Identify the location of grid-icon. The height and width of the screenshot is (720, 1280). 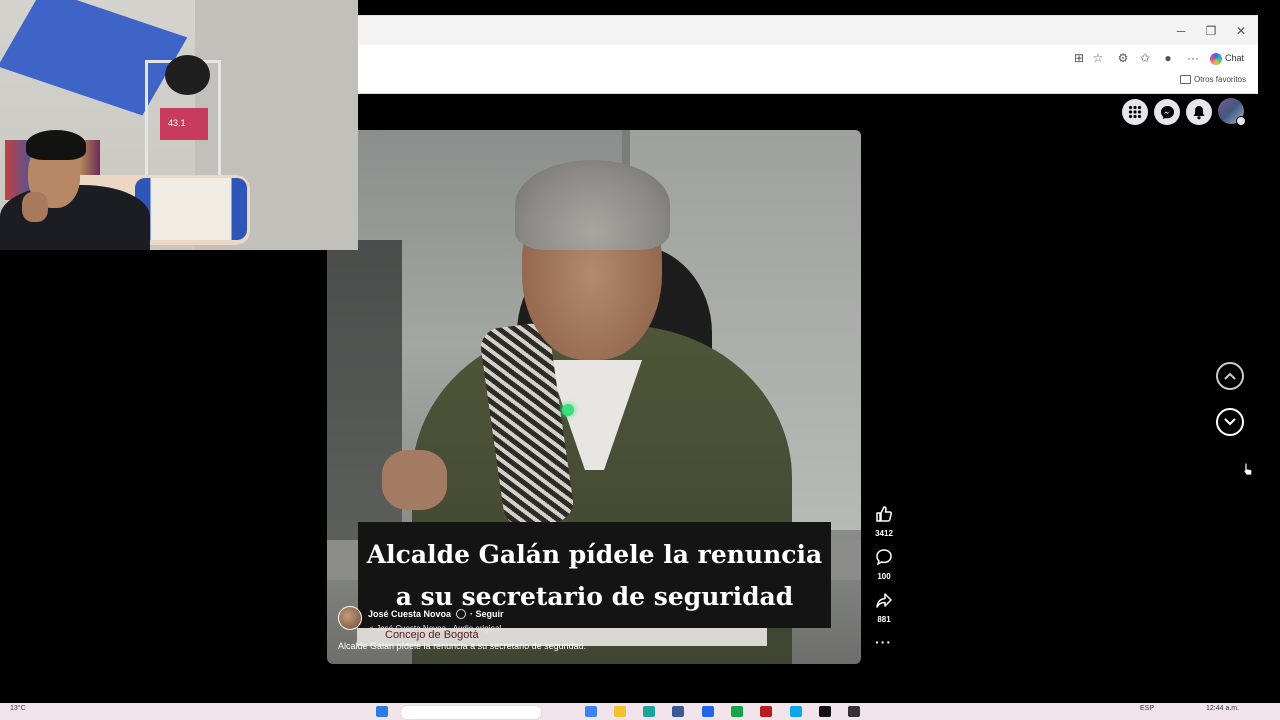
(1135, 112).